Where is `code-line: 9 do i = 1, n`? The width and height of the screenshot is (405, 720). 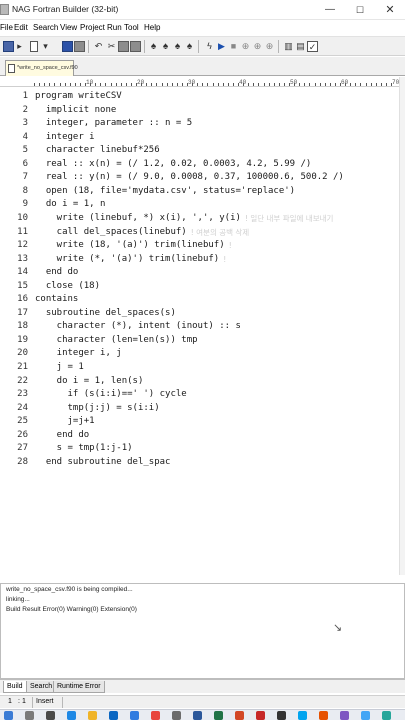 code-line: 9 do i = 1, n is located at coordinates (199, 204).